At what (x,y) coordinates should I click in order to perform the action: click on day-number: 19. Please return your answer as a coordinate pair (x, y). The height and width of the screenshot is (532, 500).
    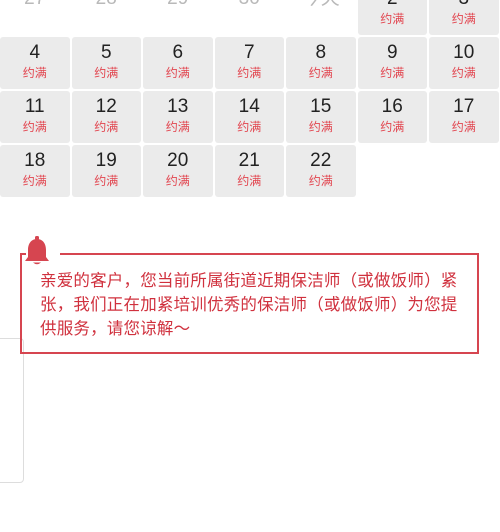
    Looking at the image, I should click on (106, 160).